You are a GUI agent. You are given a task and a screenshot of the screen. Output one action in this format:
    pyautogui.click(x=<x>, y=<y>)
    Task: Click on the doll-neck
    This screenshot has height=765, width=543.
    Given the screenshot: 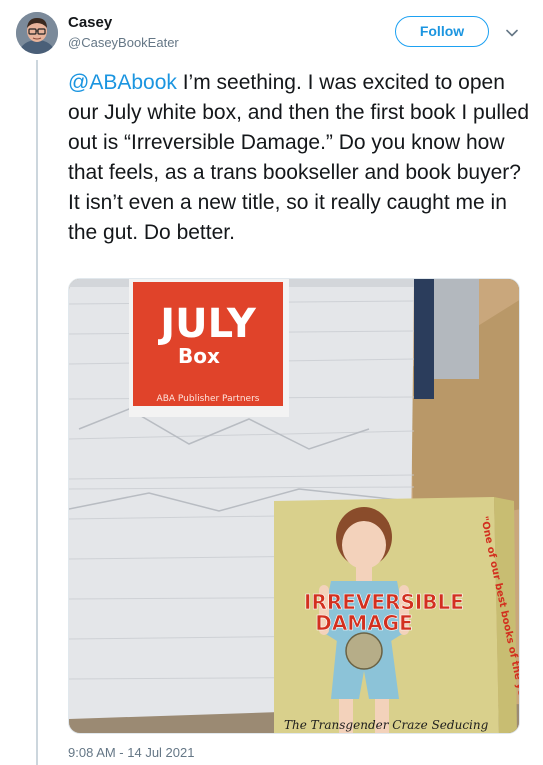 What is the action you would take?
    pyautogui.click(x=364, y=574)
    